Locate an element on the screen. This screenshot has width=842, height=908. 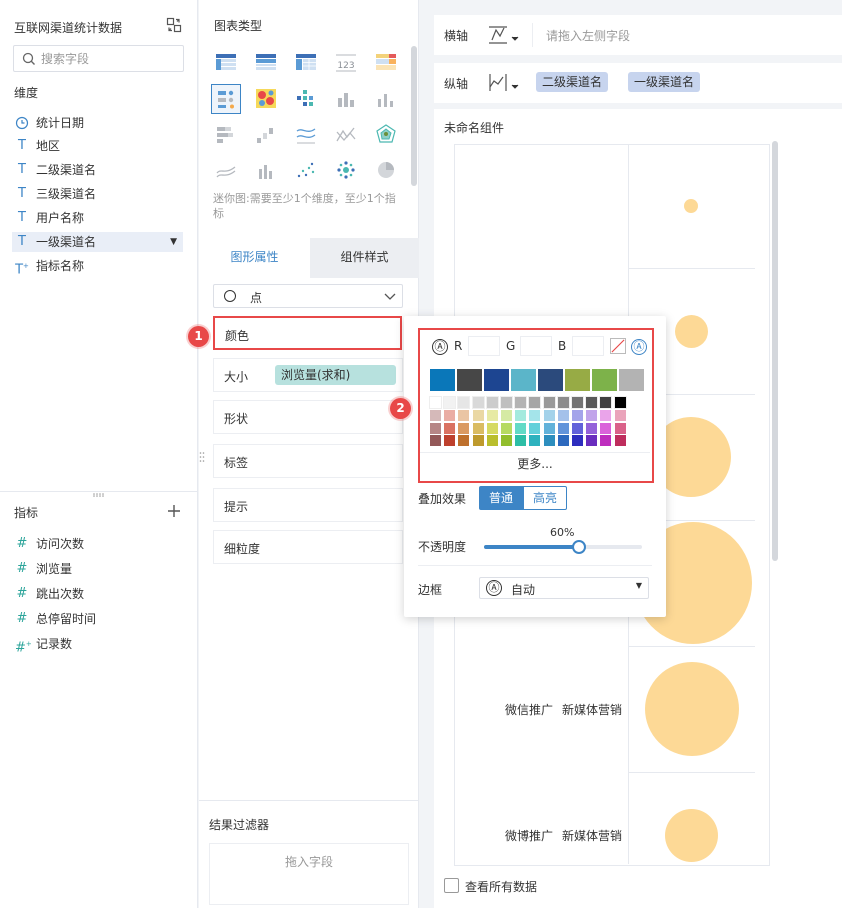
tab-component-style: 组件样式 is located at coordinates (364, 258).